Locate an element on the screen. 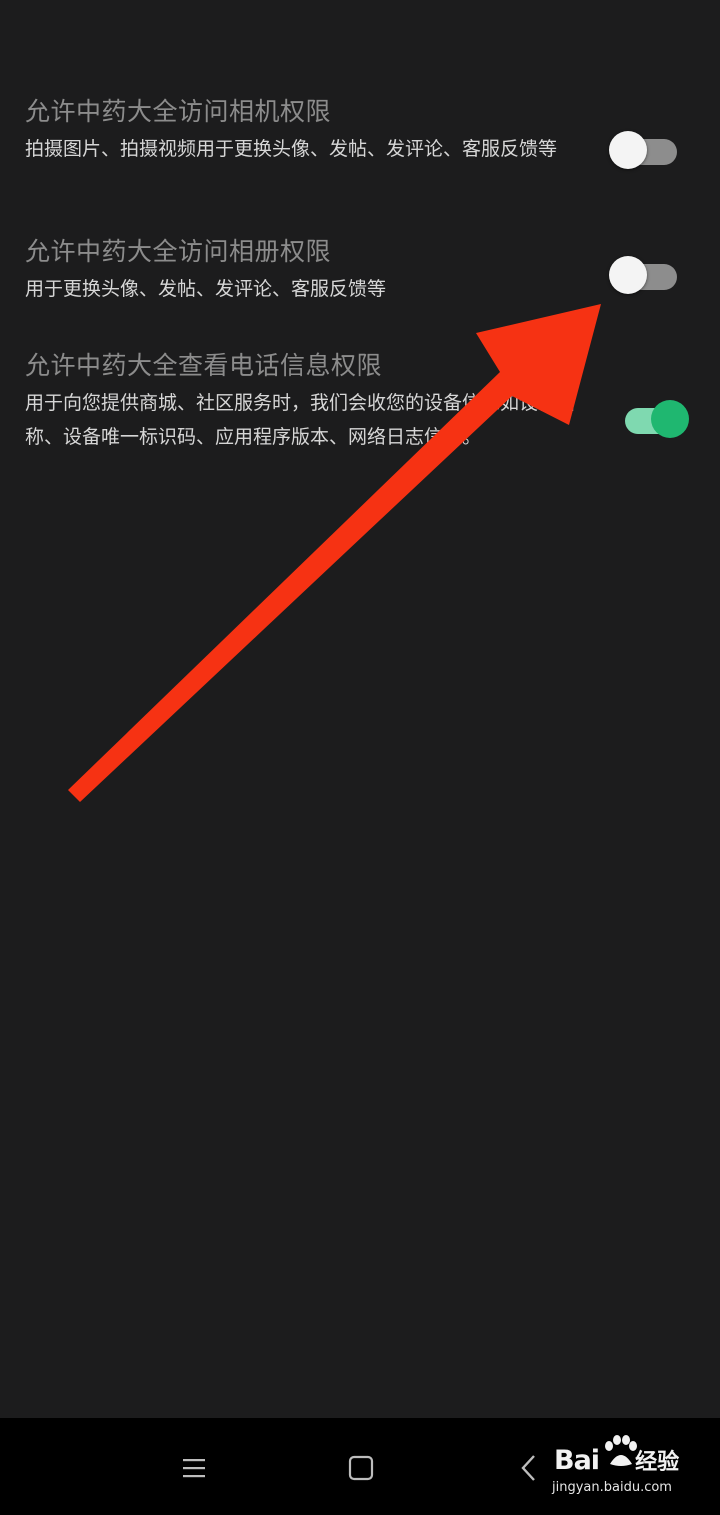 The height and width of the screenshot is (1515, 720). camera-permission-title: 允许中药大全访问相机权限 is located at coordinates (178, 111).